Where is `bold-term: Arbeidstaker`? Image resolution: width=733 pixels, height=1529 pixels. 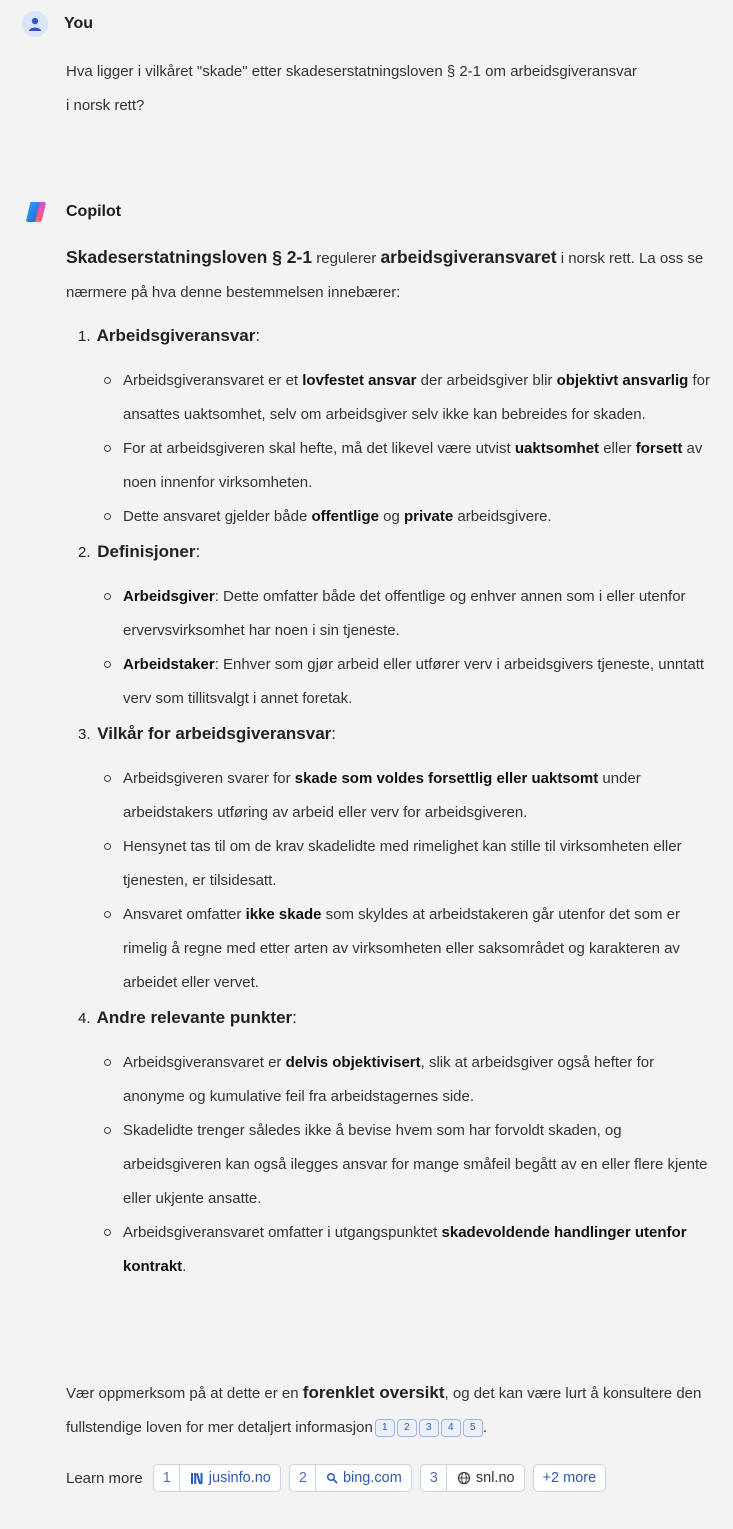
bold-term: Arbeidstaker is located at coordinates (169, 664).